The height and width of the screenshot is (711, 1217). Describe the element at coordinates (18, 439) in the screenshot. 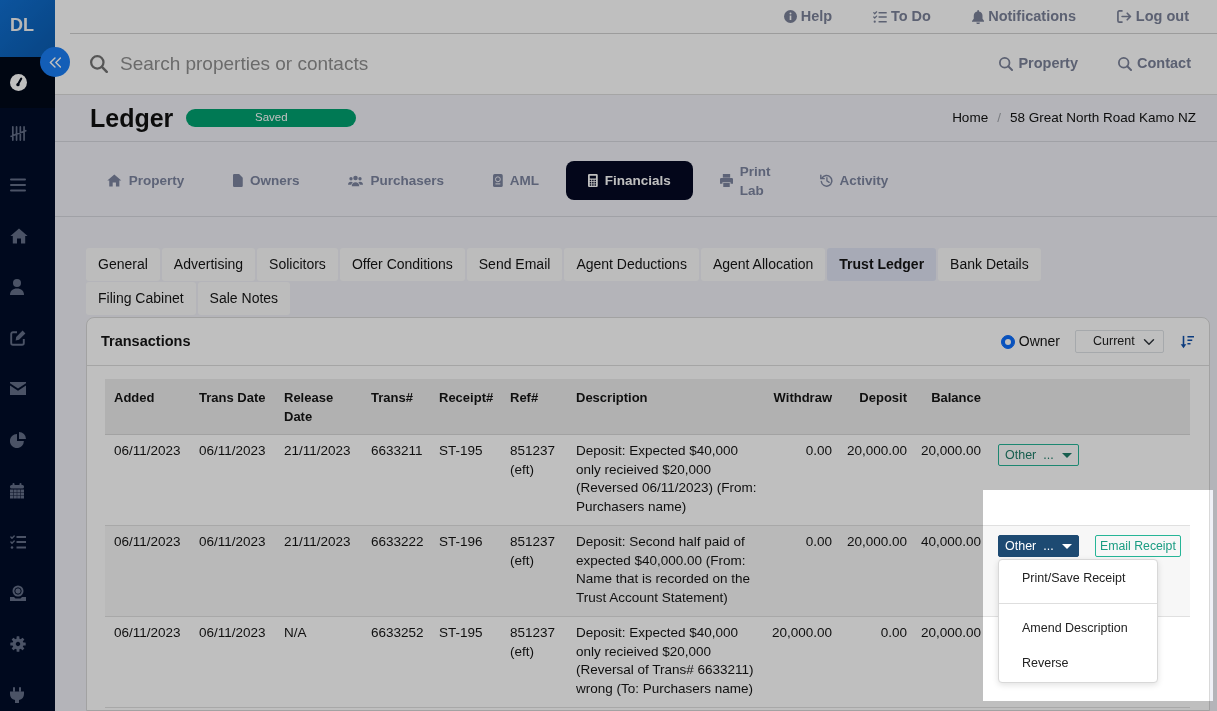

I see `pie-chart-icon` at that location.